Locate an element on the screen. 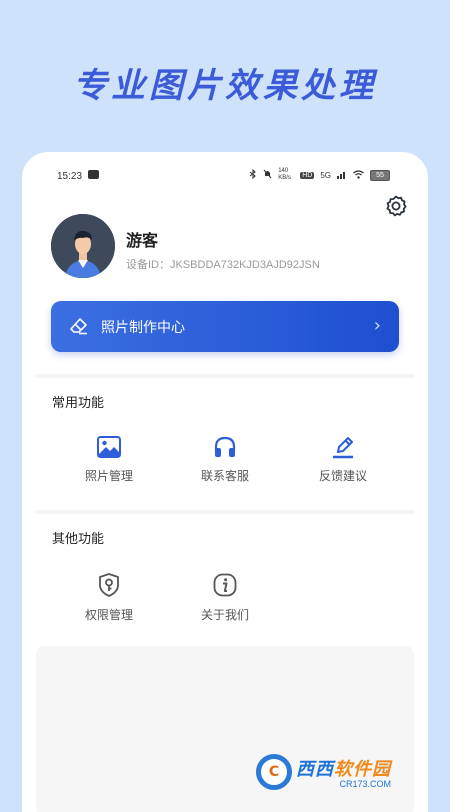 This screenshot has height=812, width=450. eraser-icon is located at coordinates (79, 326).